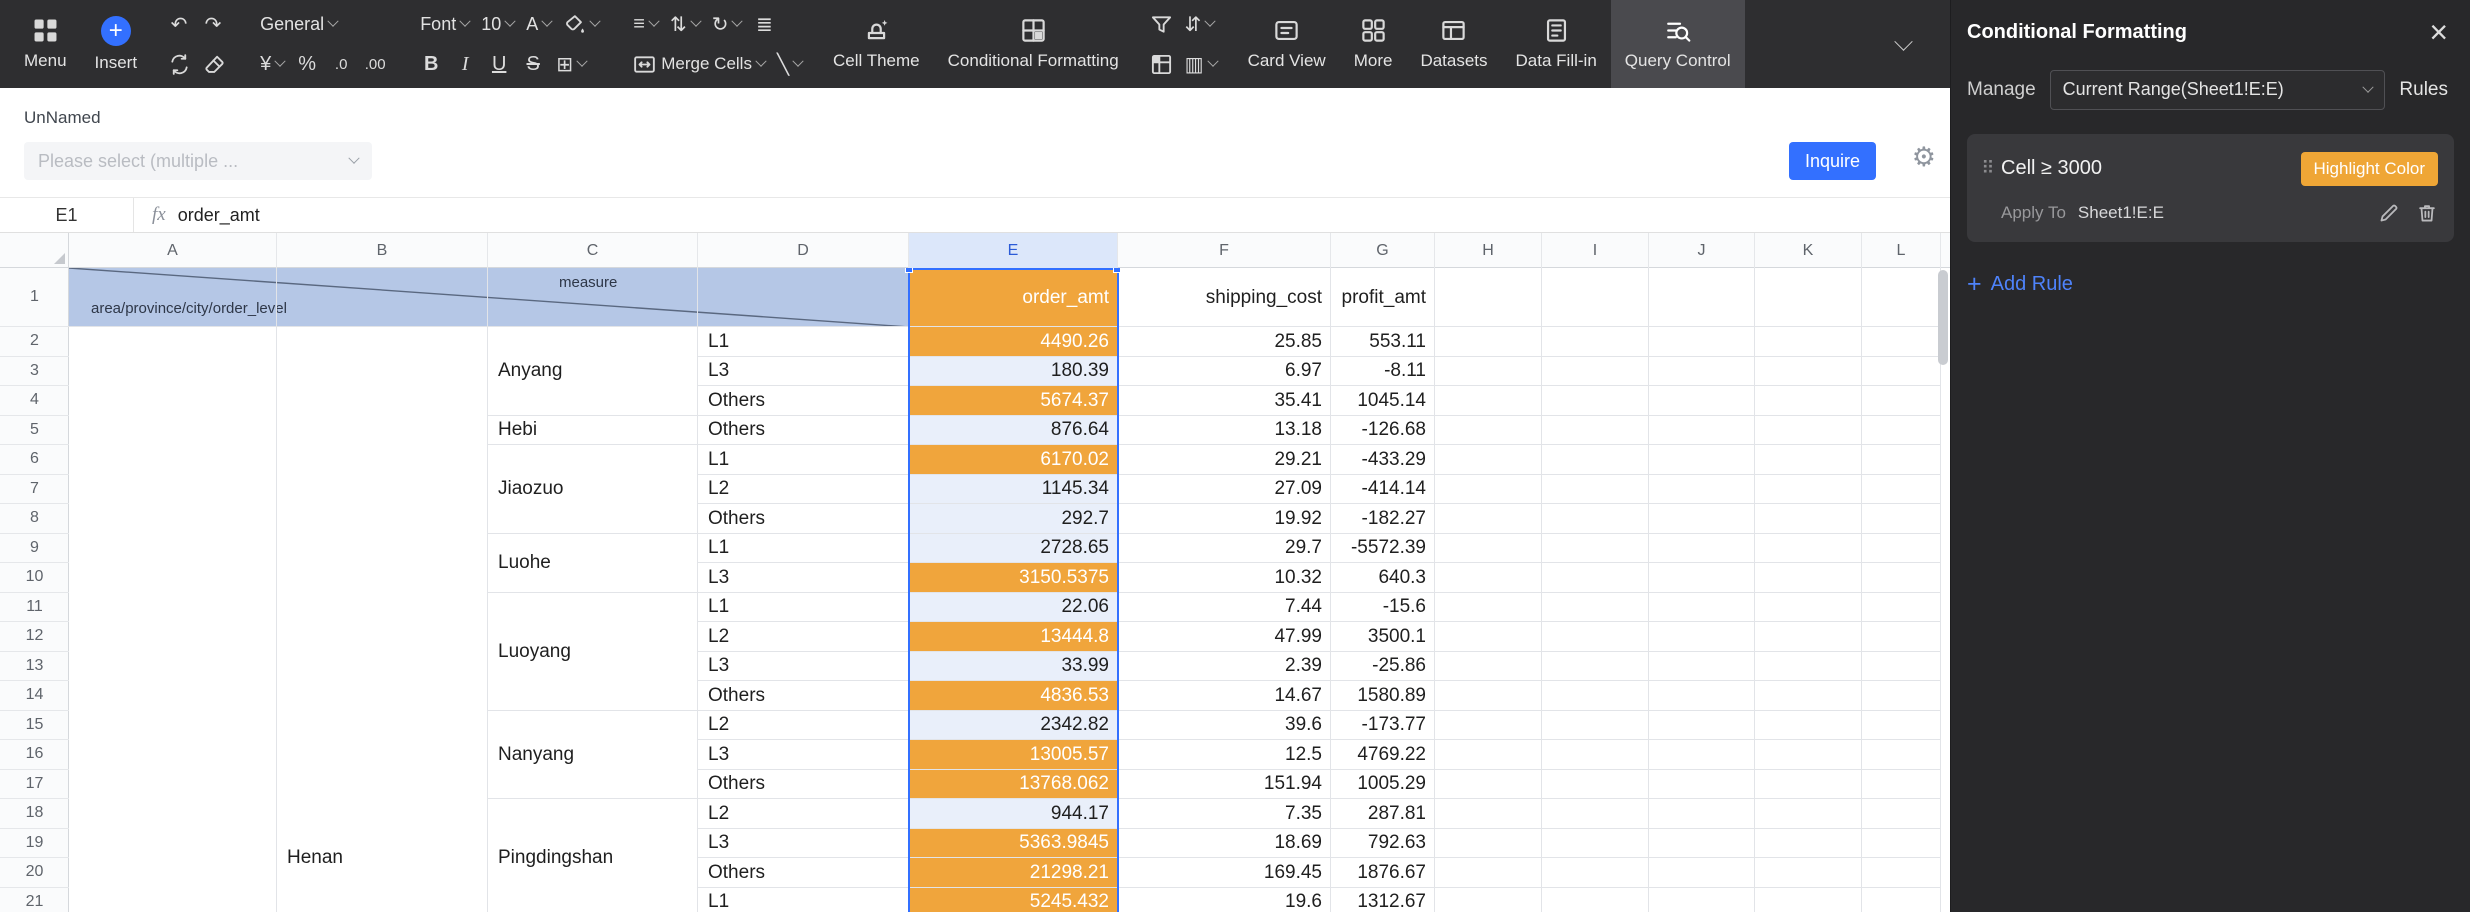 This screenshot has height=912, width=2470. What do you see at coordinates (571, 64) in the screenshot?
I see `borders-button: ⊞` at bounding box center [571, 64].